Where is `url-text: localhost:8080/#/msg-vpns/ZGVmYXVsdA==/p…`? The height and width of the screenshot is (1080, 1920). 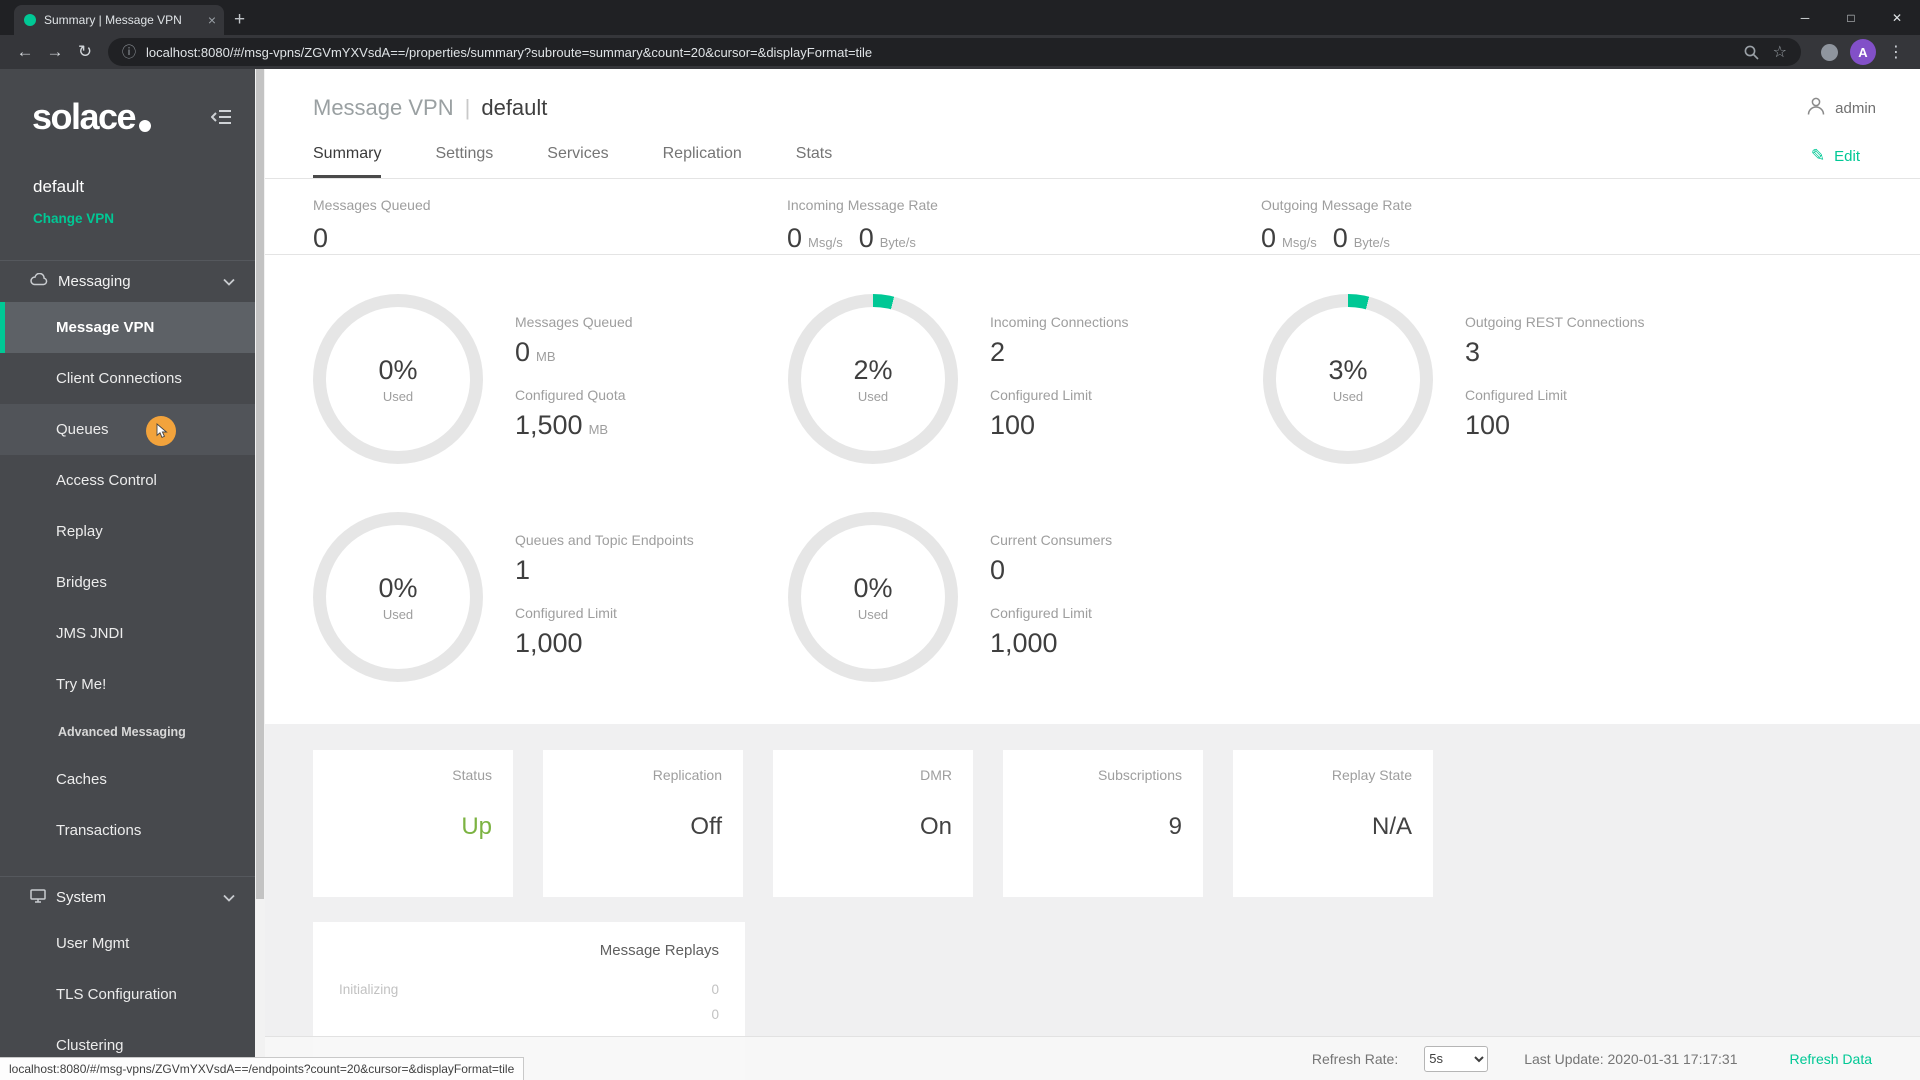
url-text: localhost:8080/#/msg-vpns/ZGVmYXVsdA==/p… is located at coordinates (937, 52).